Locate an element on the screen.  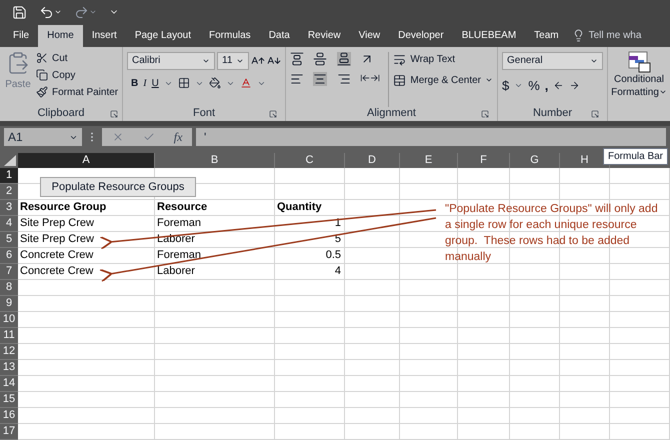
scissors-icon is located at coordinates (42, 58).